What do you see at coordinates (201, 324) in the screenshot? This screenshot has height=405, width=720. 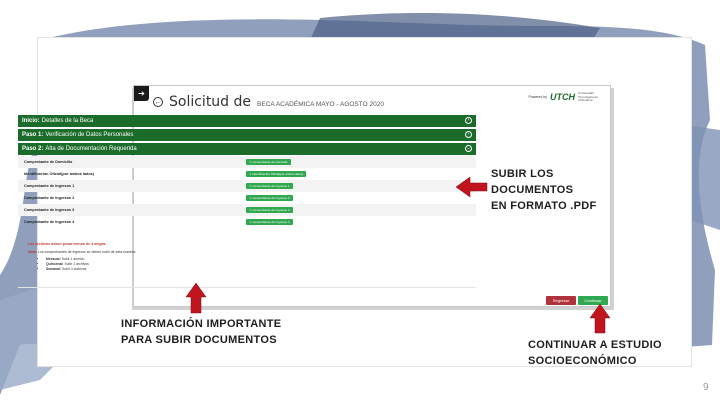 I see `callout-line: INFORMACIÓN IMPORTANTE` at bounding box center [201, 324].